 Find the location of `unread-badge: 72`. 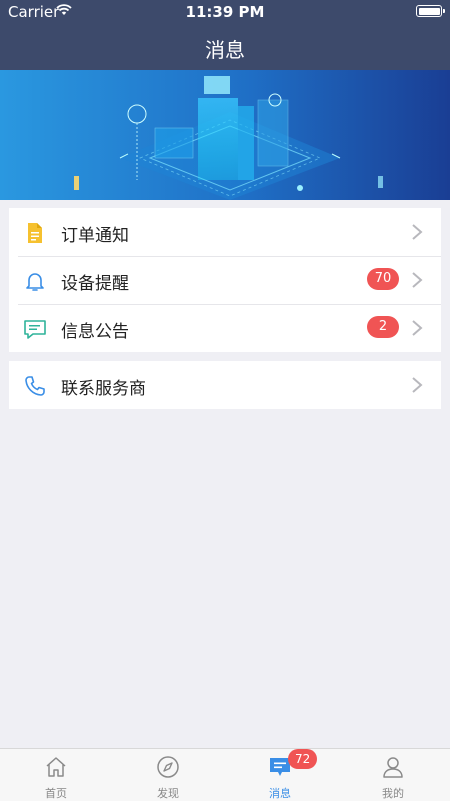

unread-badge: 72 is located at coordinates (303, 759).